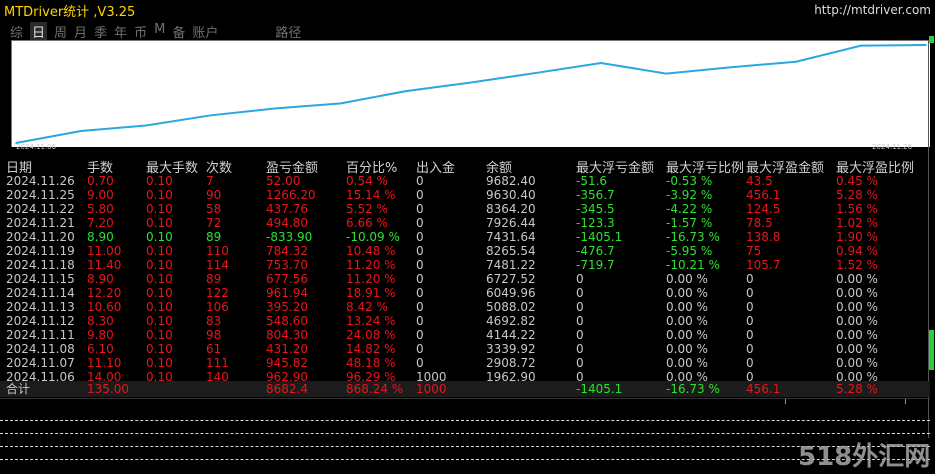  What do you see at coordinates (60, 31) in the screenshot?
I see `tab-weekly: 周` at bounding box center [60, 31].